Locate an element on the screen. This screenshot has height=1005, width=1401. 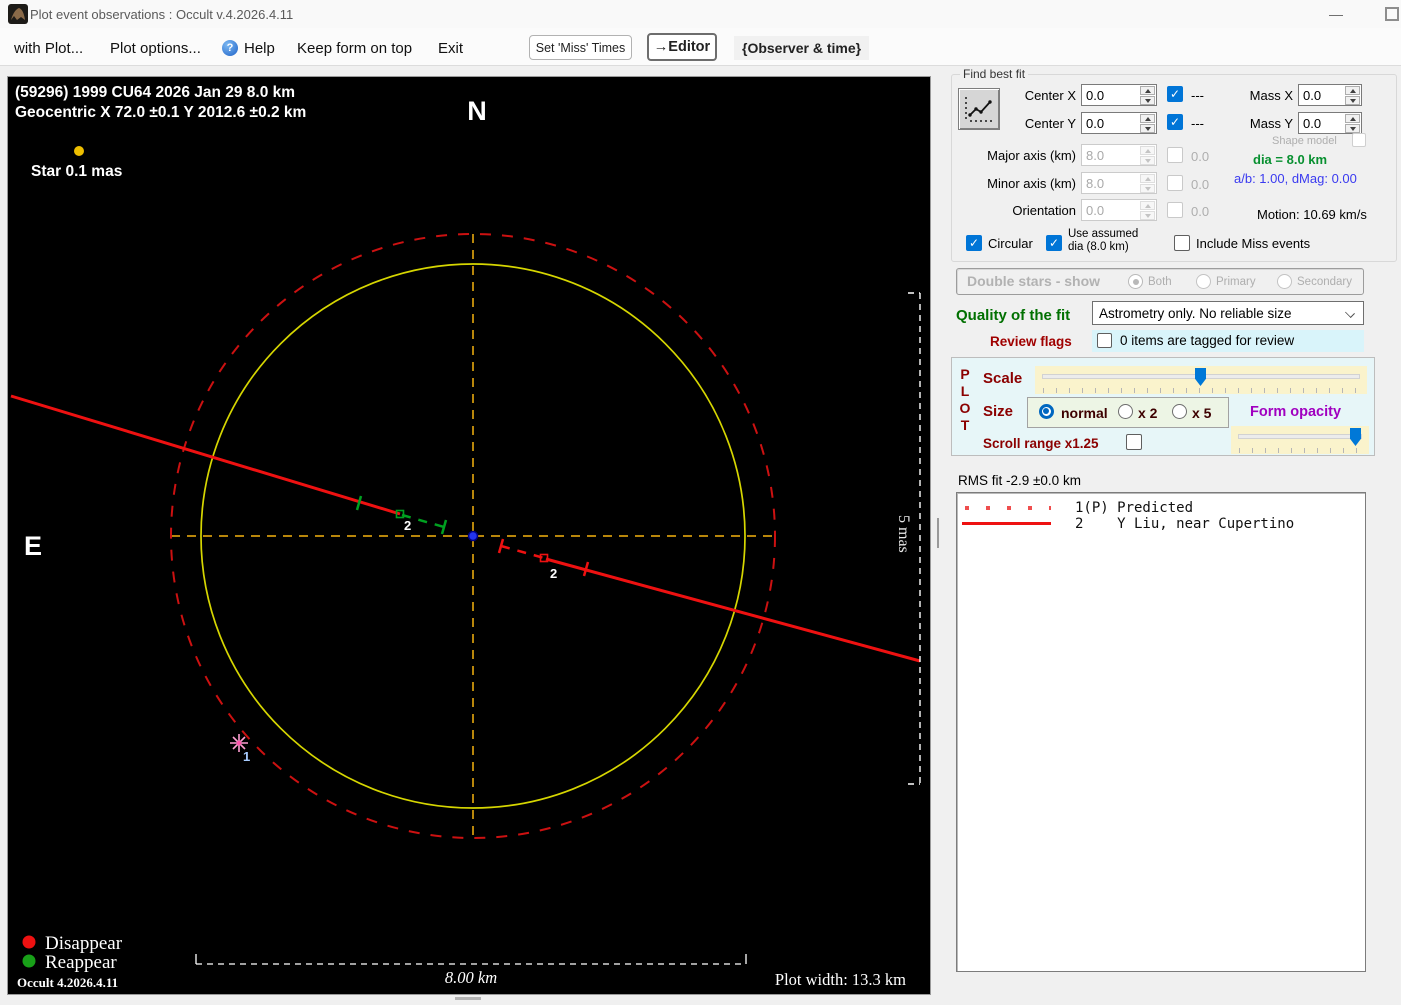
double-stars-primary-radio is located at coordinates (1203, 281).